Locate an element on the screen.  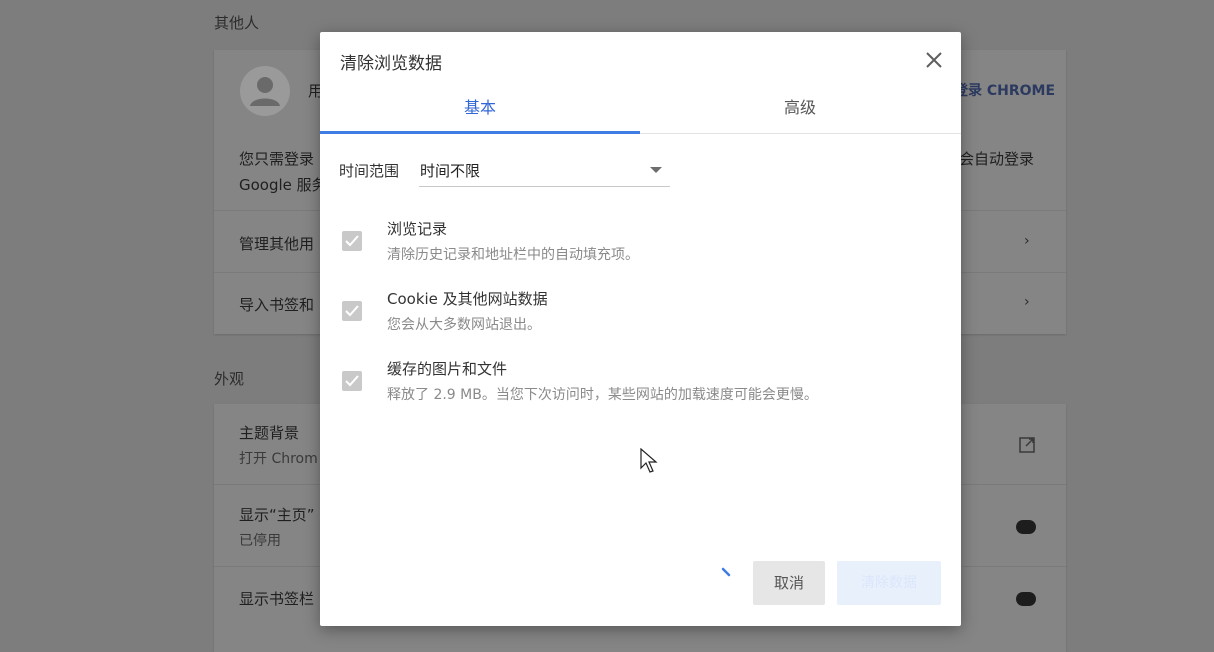
avatar-icon is located at coordinates (265, 91).